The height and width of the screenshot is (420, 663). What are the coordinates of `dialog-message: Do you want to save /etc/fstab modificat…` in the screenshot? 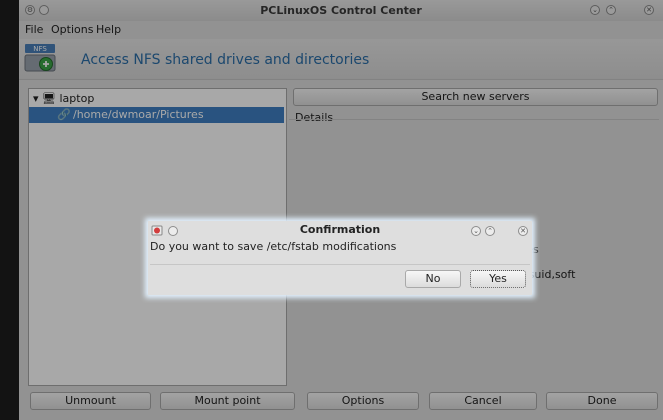 It's located at (273, 246).